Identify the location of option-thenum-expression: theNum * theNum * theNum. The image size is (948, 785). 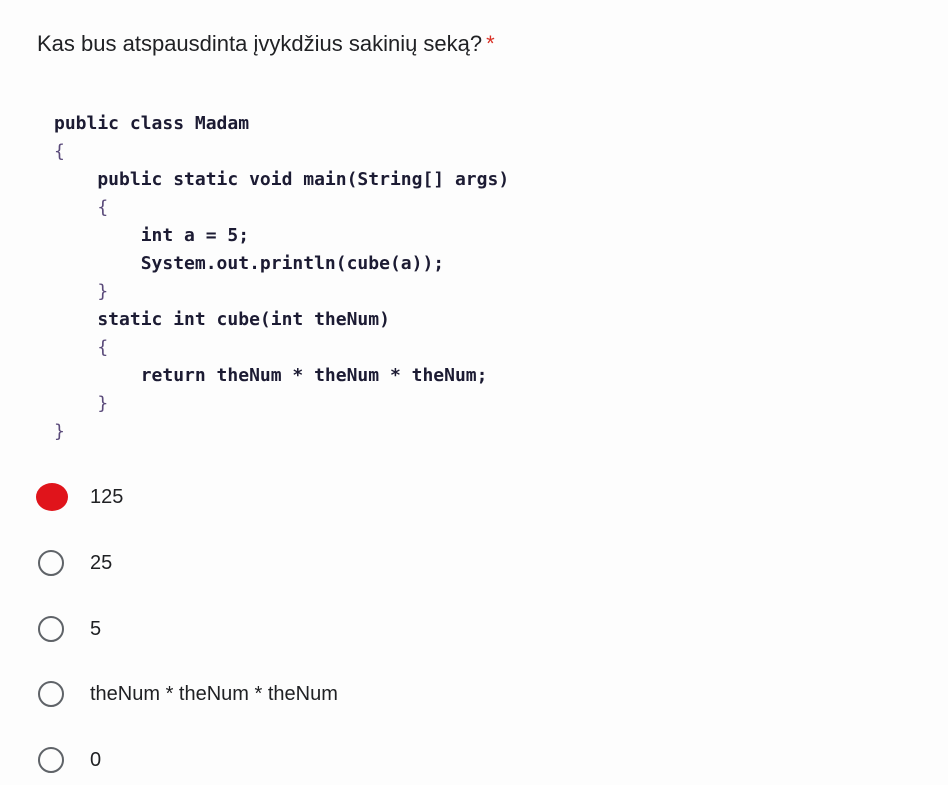
(188, 694).